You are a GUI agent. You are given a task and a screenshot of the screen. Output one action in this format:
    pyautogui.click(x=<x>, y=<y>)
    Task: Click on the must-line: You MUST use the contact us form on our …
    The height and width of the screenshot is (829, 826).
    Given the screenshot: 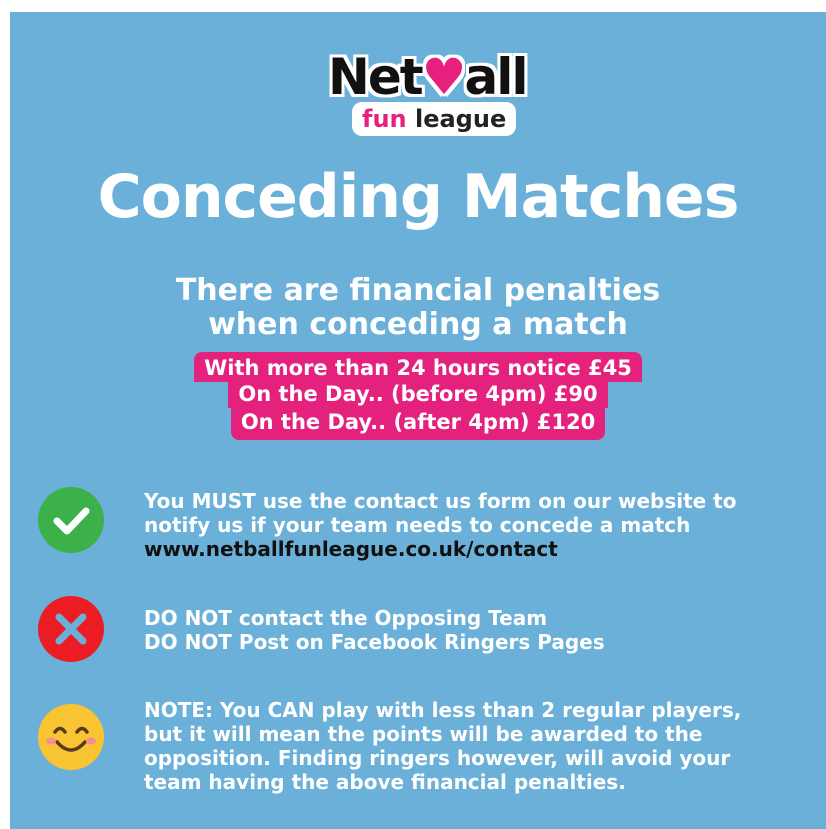 What is the action you would take?
    pyautogui.click(x=440, y=501)
    